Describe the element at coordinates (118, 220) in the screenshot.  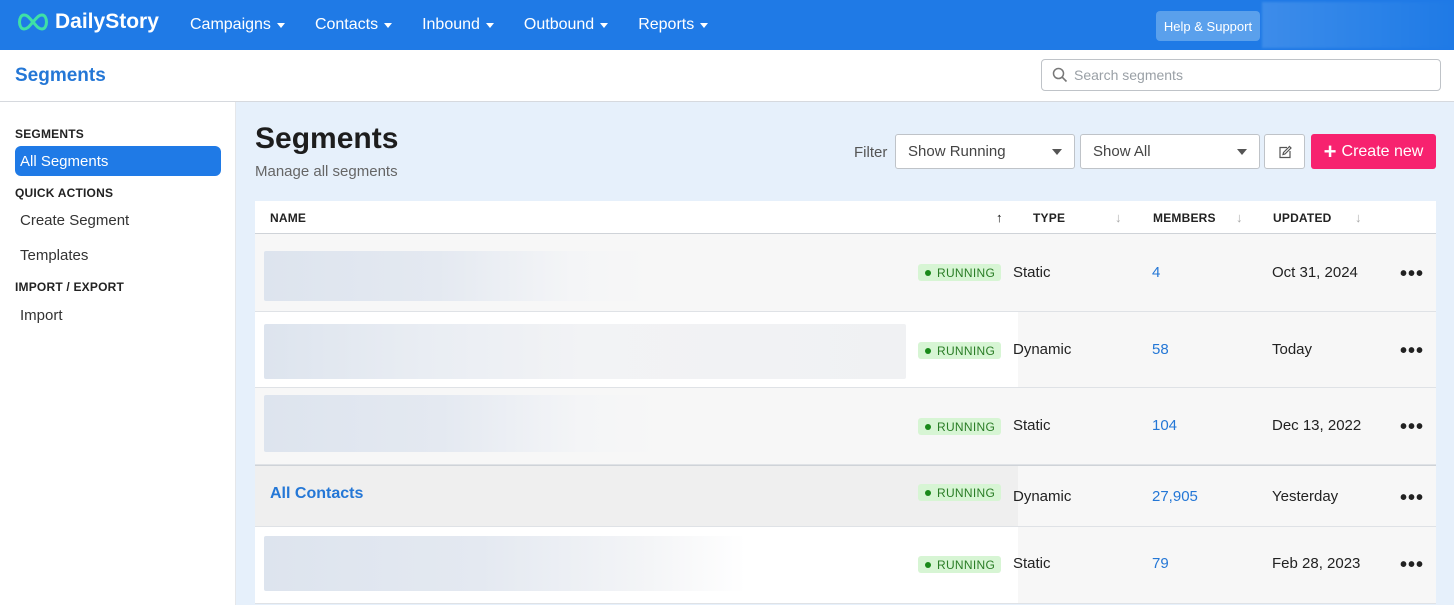
I see `sidebar-item-create-segment: Create Segment` at that location.